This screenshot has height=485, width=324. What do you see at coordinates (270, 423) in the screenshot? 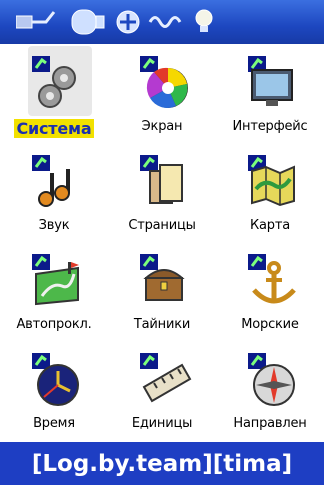
I see `menu-item-label: Направлен` at bounding box center [270, 423].